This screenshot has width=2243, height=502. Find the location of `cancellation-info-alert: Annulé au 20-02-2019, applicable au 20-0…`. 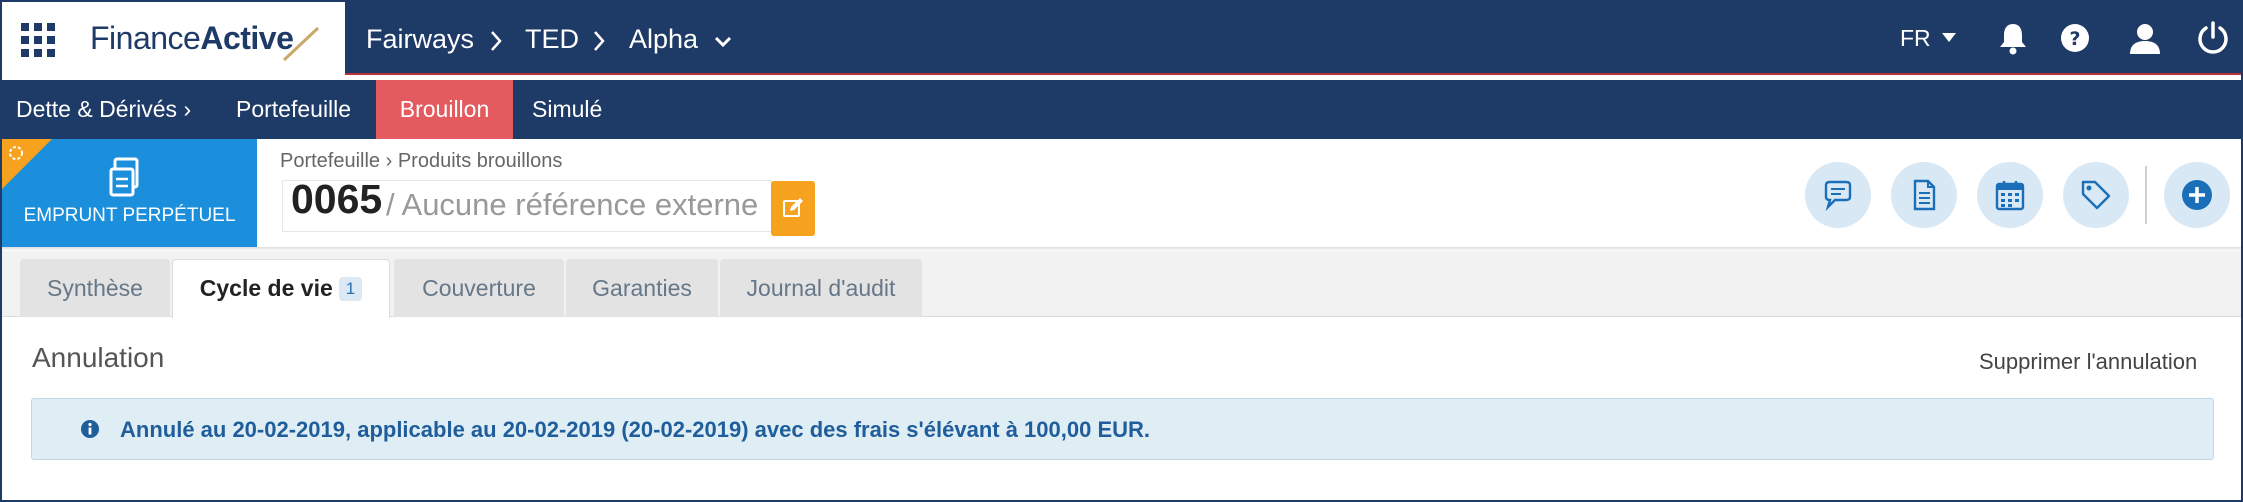

cancellation-info-alert: Annulé au 20-02-2019, applicable au 20-0… is located at coordinates (1122, 429).